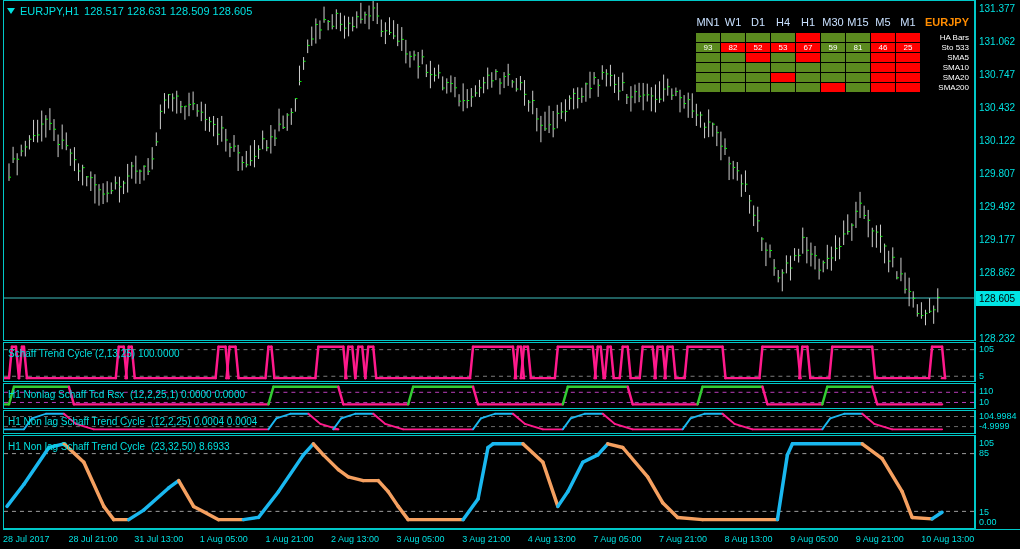 The image size is (1020, 549). Describe the element at coordinates (998, 416) in the screenshot. I see `indicator-axis-label: 104.9984` at that location.